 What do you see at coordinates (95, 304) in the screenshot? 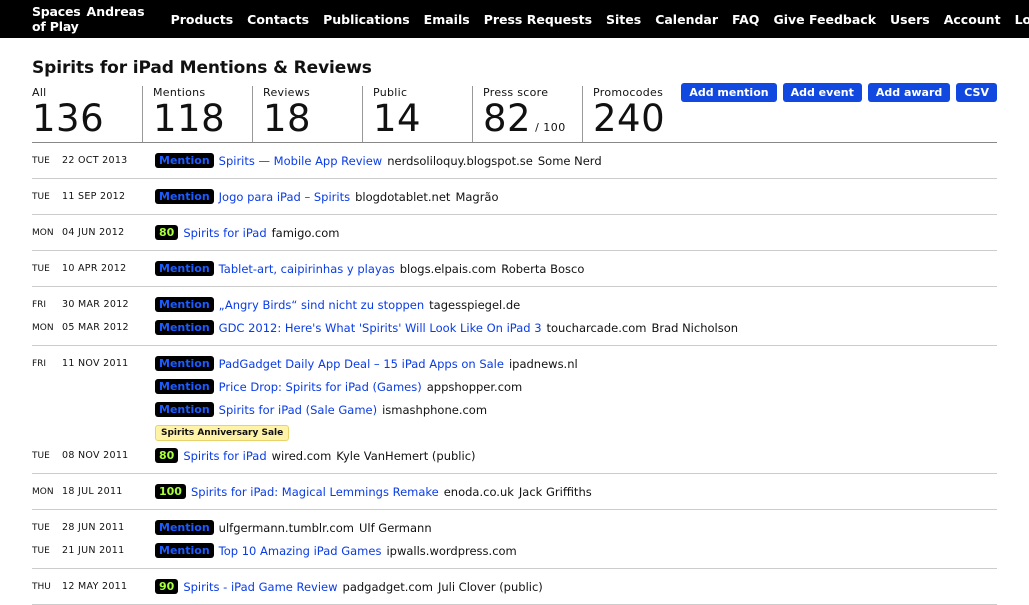
I see `row-date: 30 MAR 2012` at bounding box center [95, 304].